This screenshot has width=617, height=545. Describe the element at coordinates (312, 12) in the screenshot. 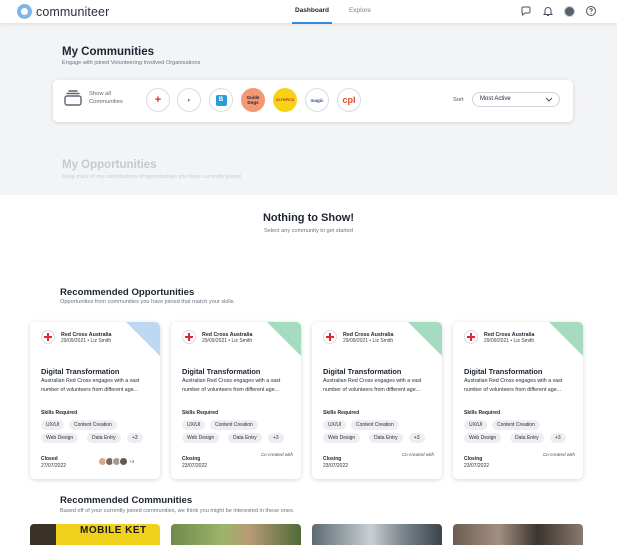

I see `tab-dashboard: Dashboard` at that location.